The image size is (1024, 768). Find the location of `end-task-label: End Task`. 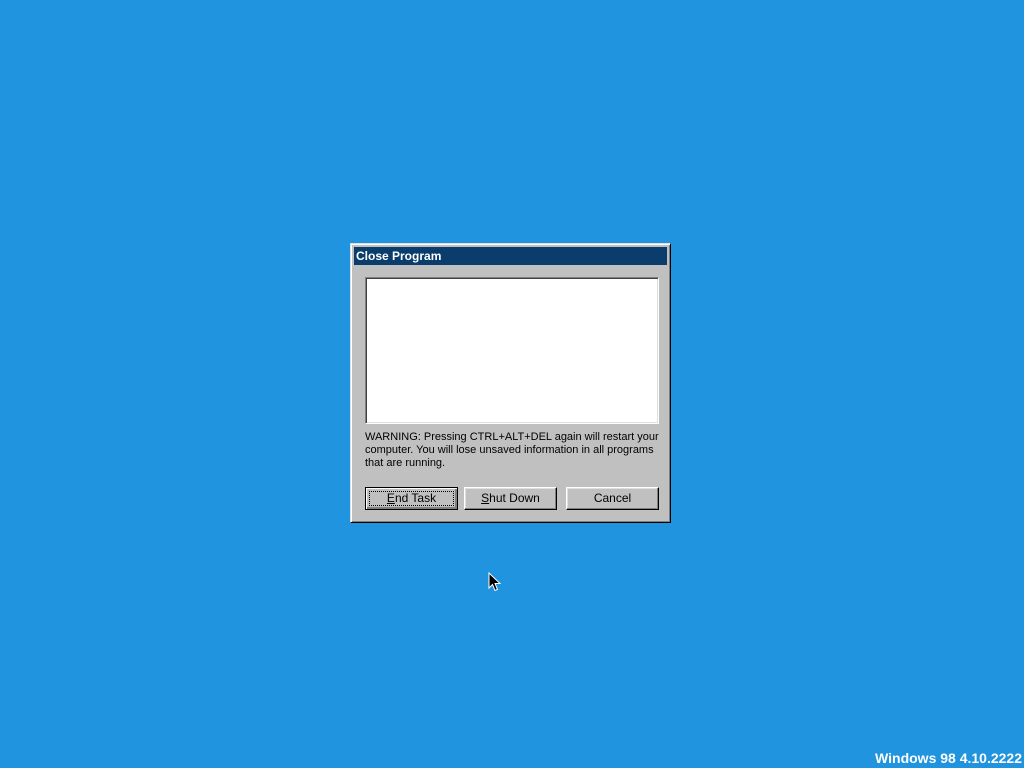

end-task-label: End Task is located at coordinates (411, 498).